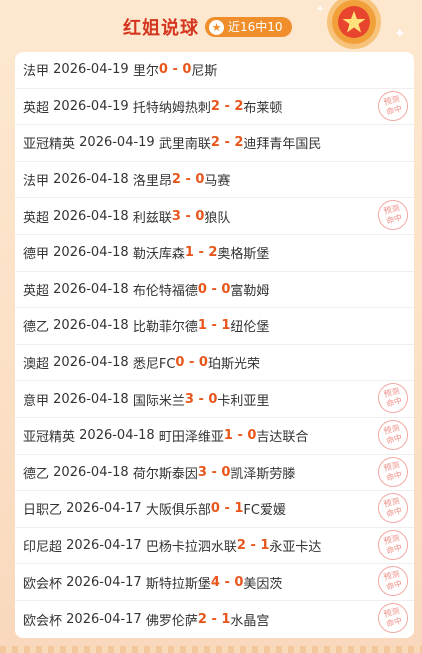 This screenshot has height=653, width=422. What do you see at coordinates (152, 218) in the screenshot?
I see `home-team: 利兹联` at bounding box center [152, 218].